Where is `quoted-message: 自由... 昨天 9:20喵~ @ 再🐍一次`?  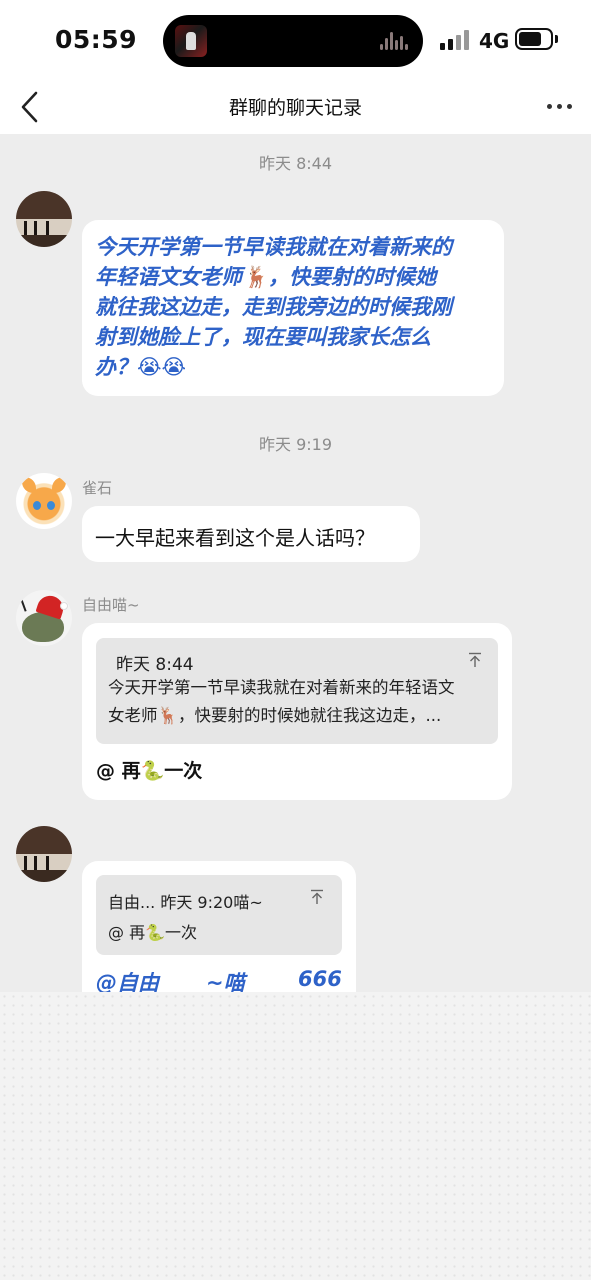
quoted-message: 自由... 昨天 9:20喵~ @ 再🐍一次 is located at coordinates (219, 915).